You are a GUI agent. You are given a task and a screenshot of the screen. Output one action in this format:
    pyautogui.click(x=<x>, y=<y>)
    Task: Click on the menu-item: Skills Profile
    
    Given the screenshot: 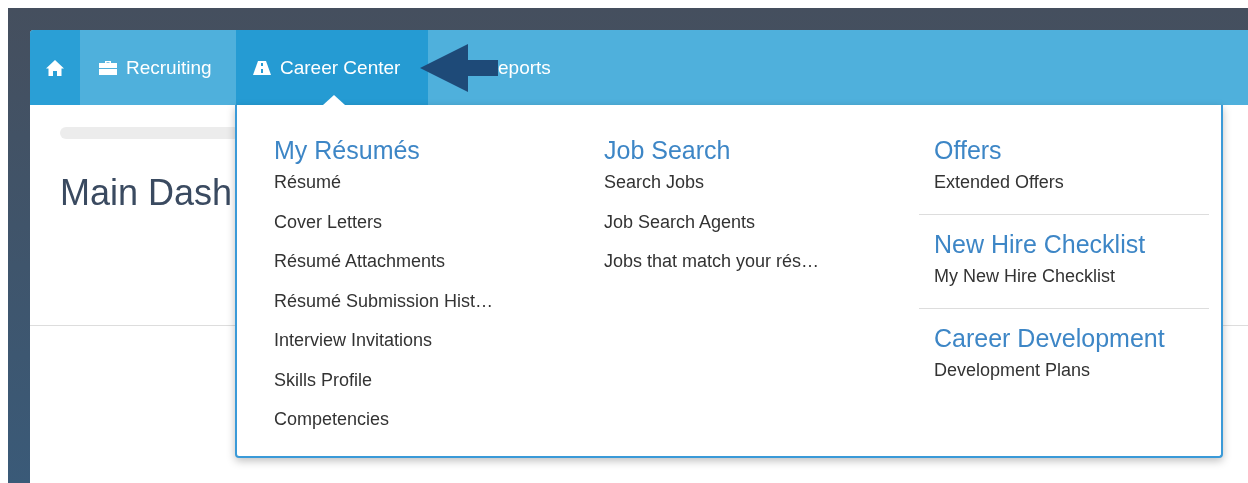 What is the action you would take?
    pyautogui.click(x=439, y=387)
    